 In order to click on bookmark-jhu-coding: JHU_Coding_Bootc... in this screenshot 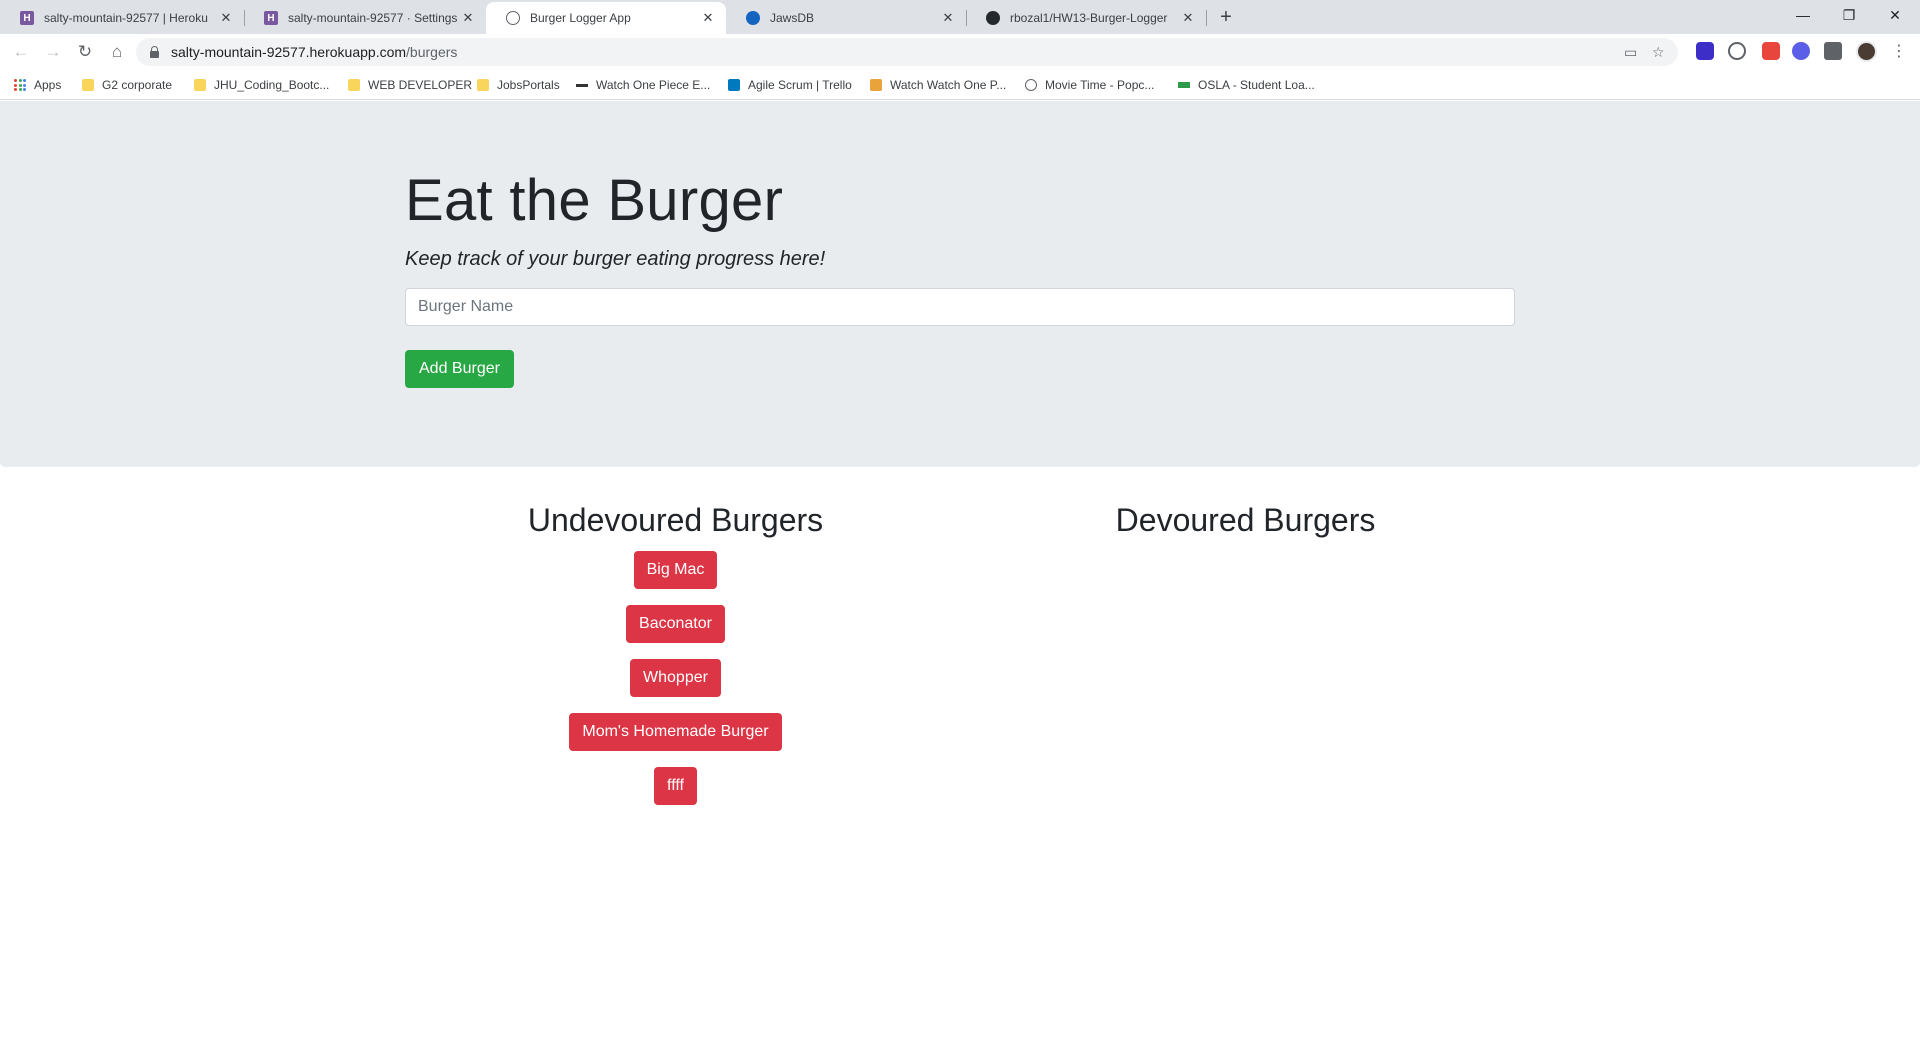, I will do `click(261, 85)`.